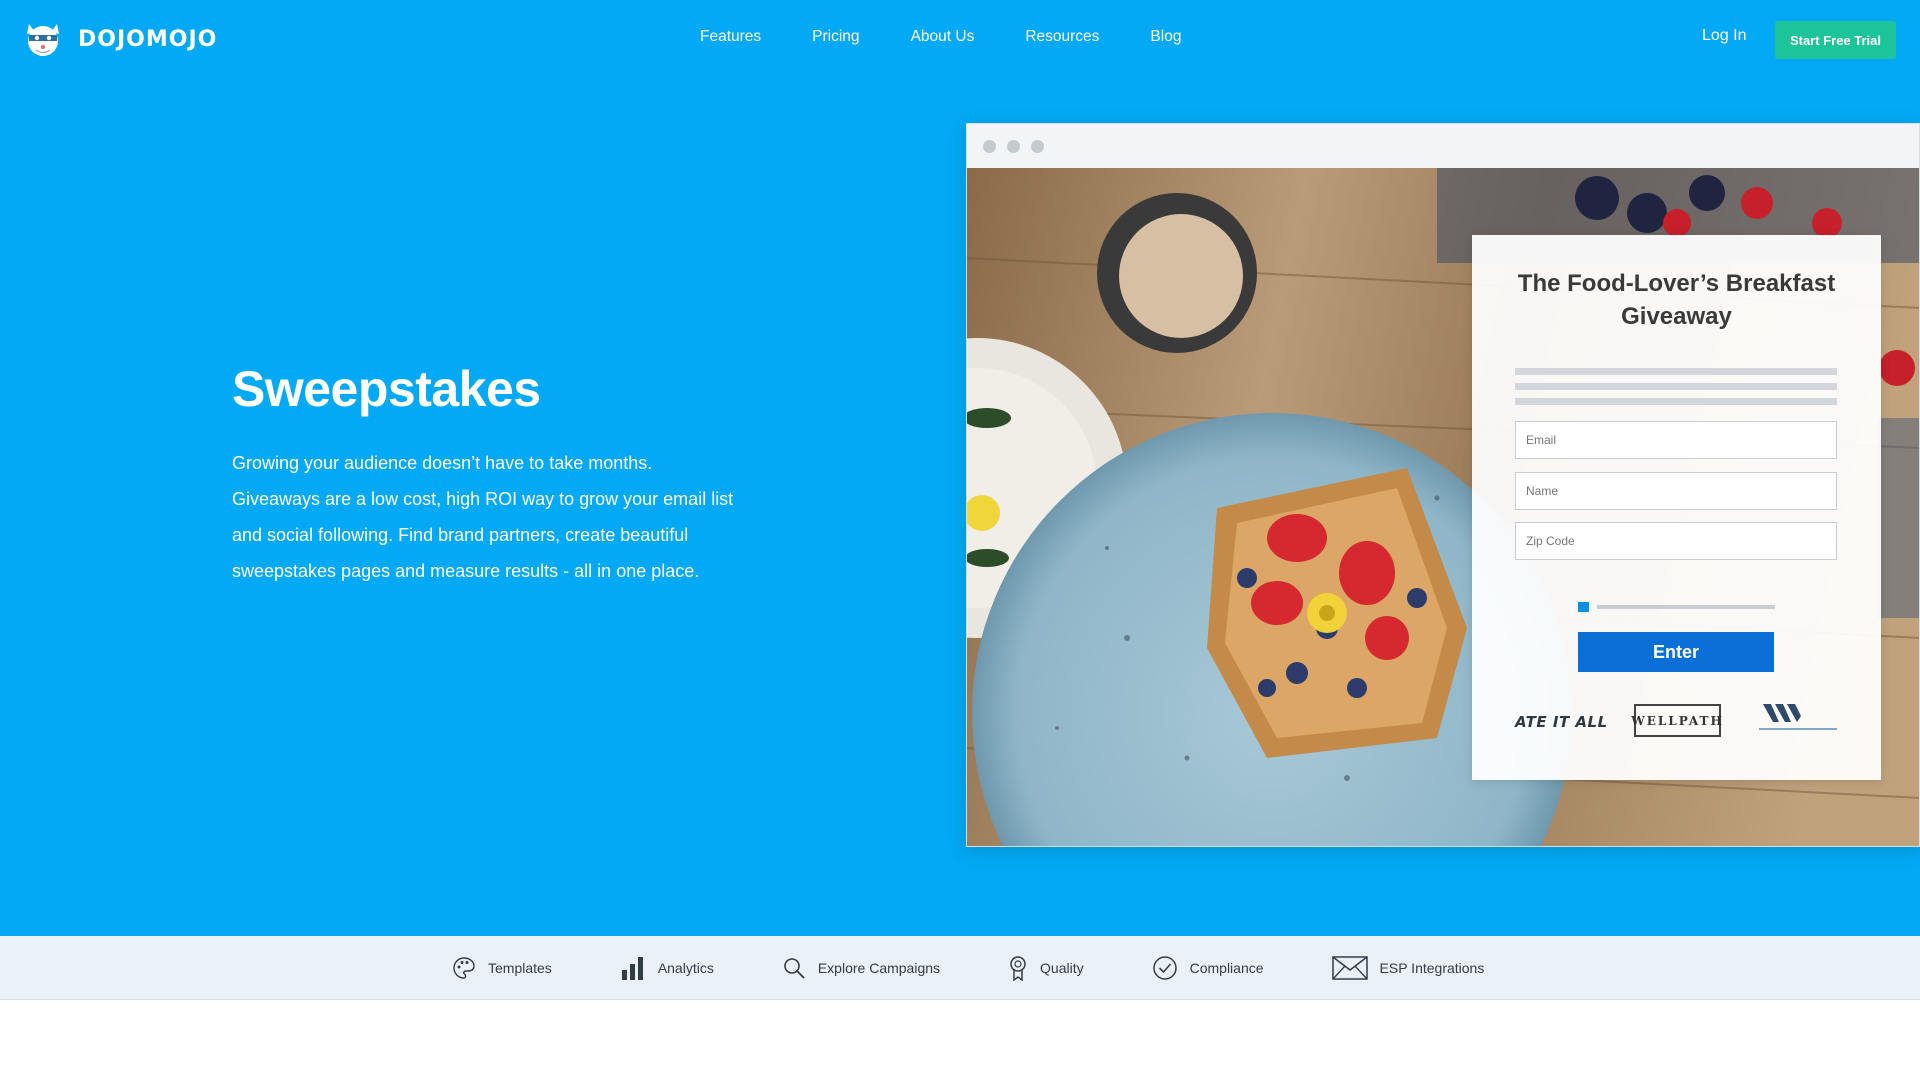 This screenshot has height=1080, width=1920. What do you see at coordinates (1676, 300) in the screenshot?
I see `giveaway-title: The Food-Lover’s Breakfast Giveaway` at bounding box center [1676, 300].